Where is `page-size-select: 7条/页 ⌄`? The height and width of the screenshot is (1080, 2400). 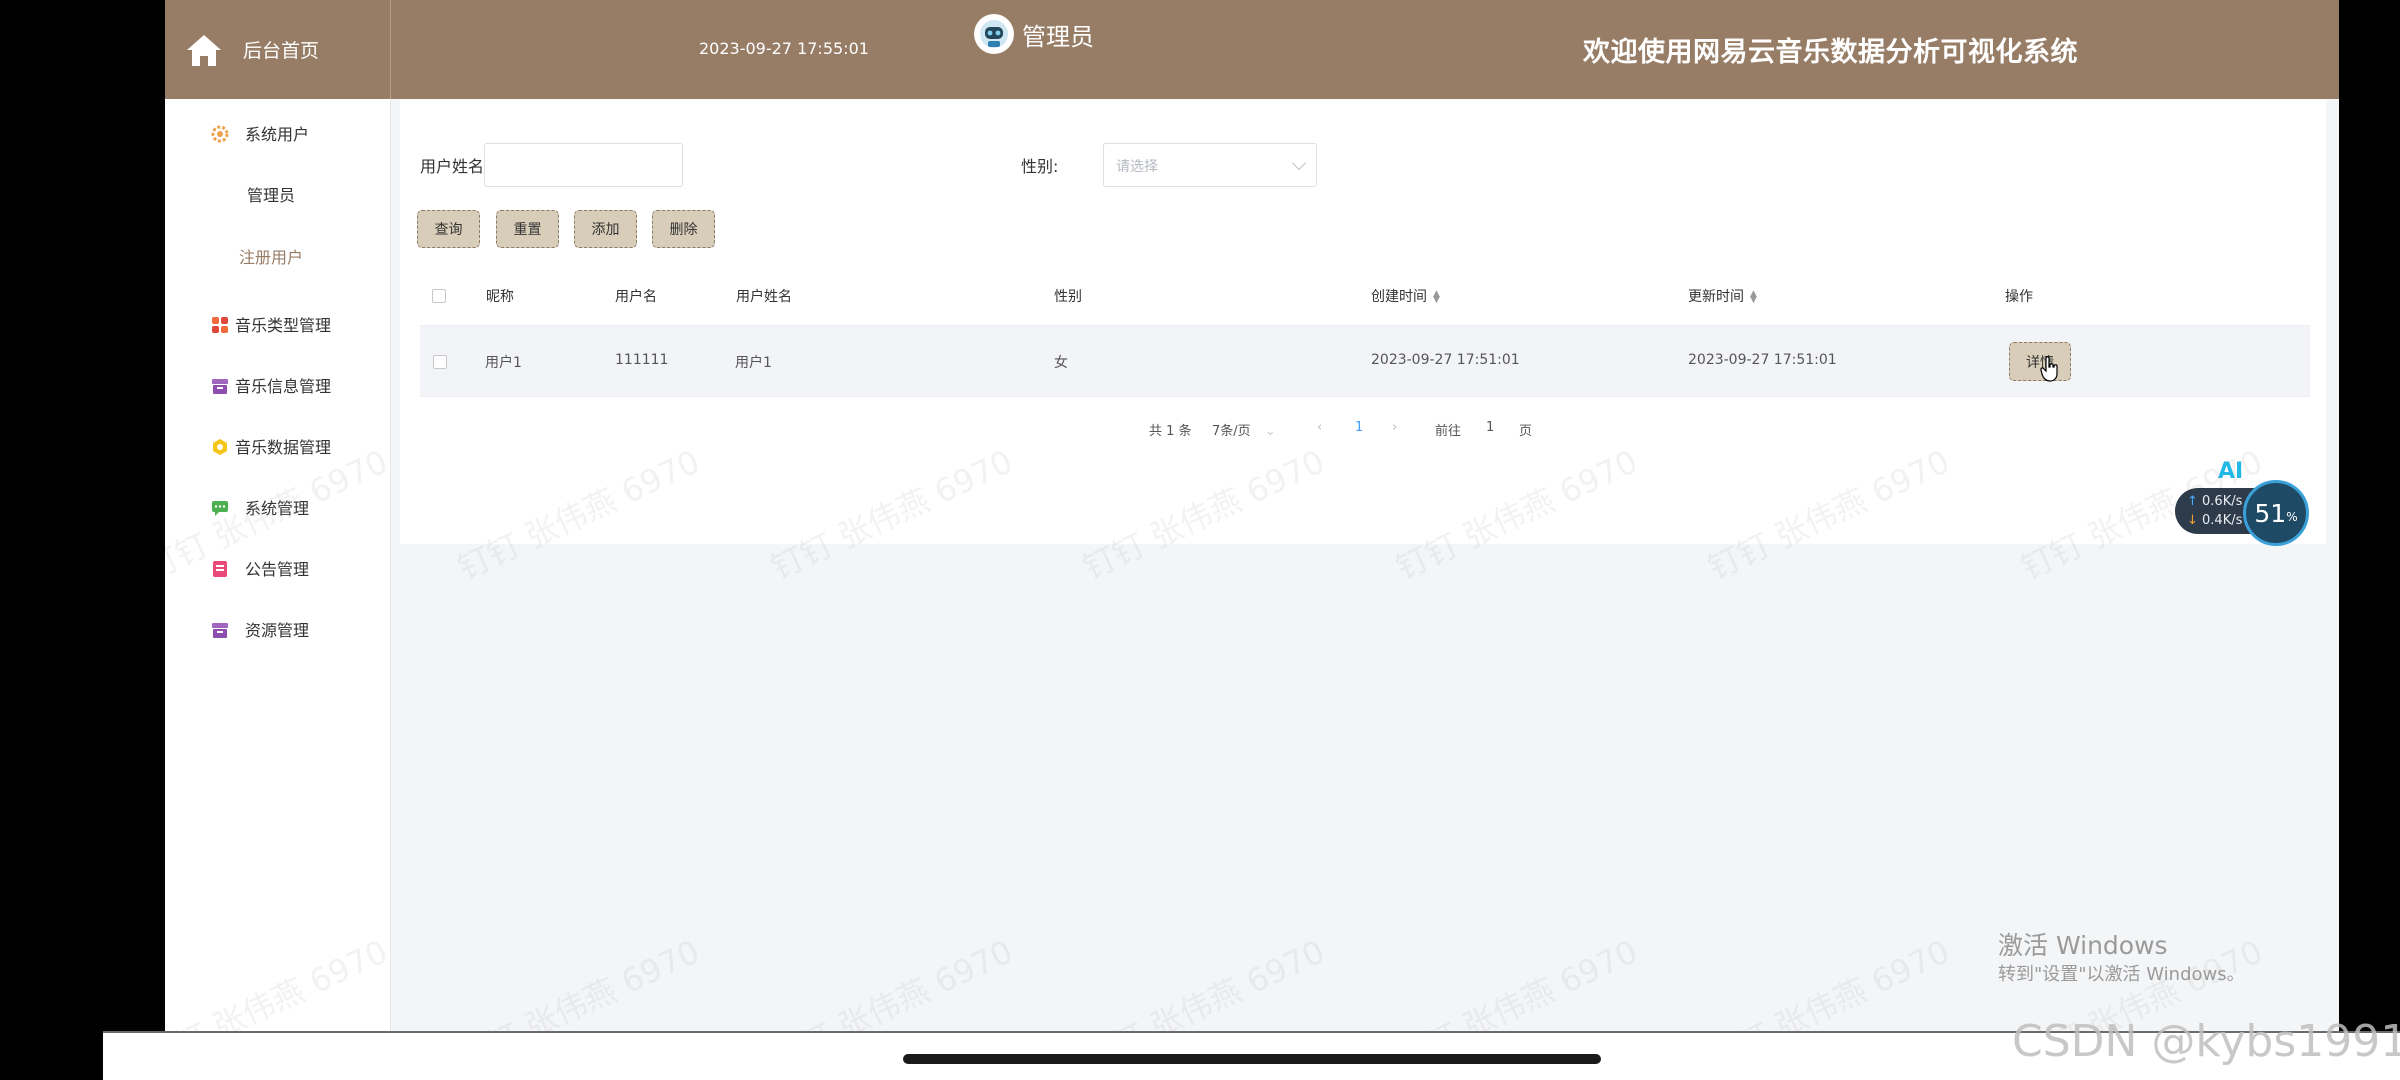
page-size-select: 7条/页 ⌄ is located at coordinates (1244, 429).